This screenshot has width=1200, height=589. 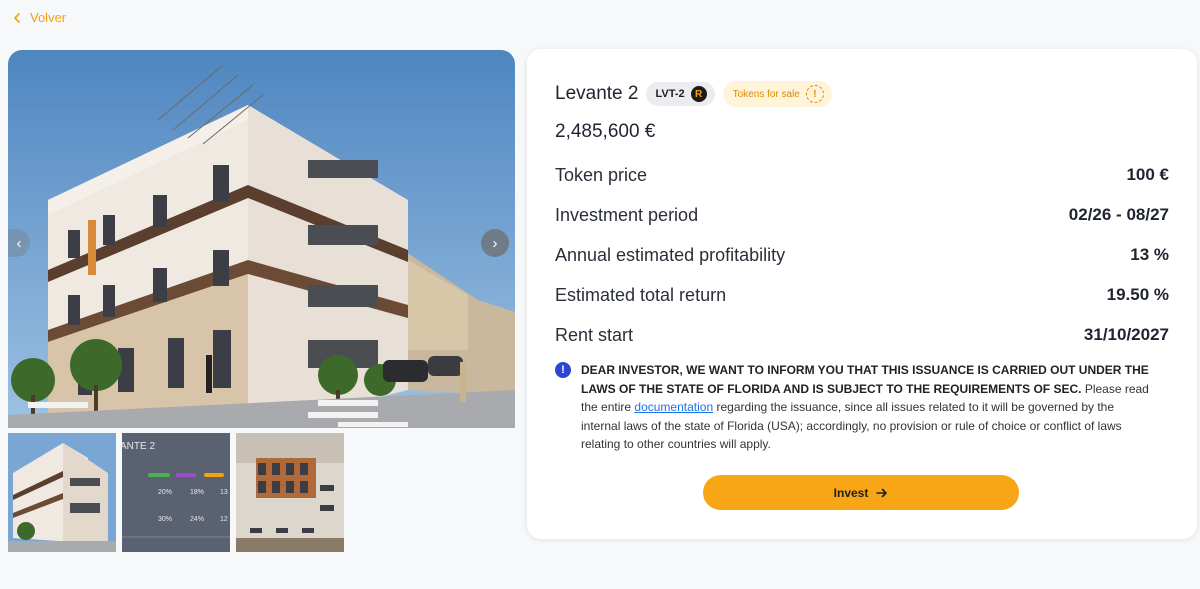 I want to click on infographic-thumbnail: ANTE 2 20% 18% 13 30% 24% 12, so click(x=176, y=492).